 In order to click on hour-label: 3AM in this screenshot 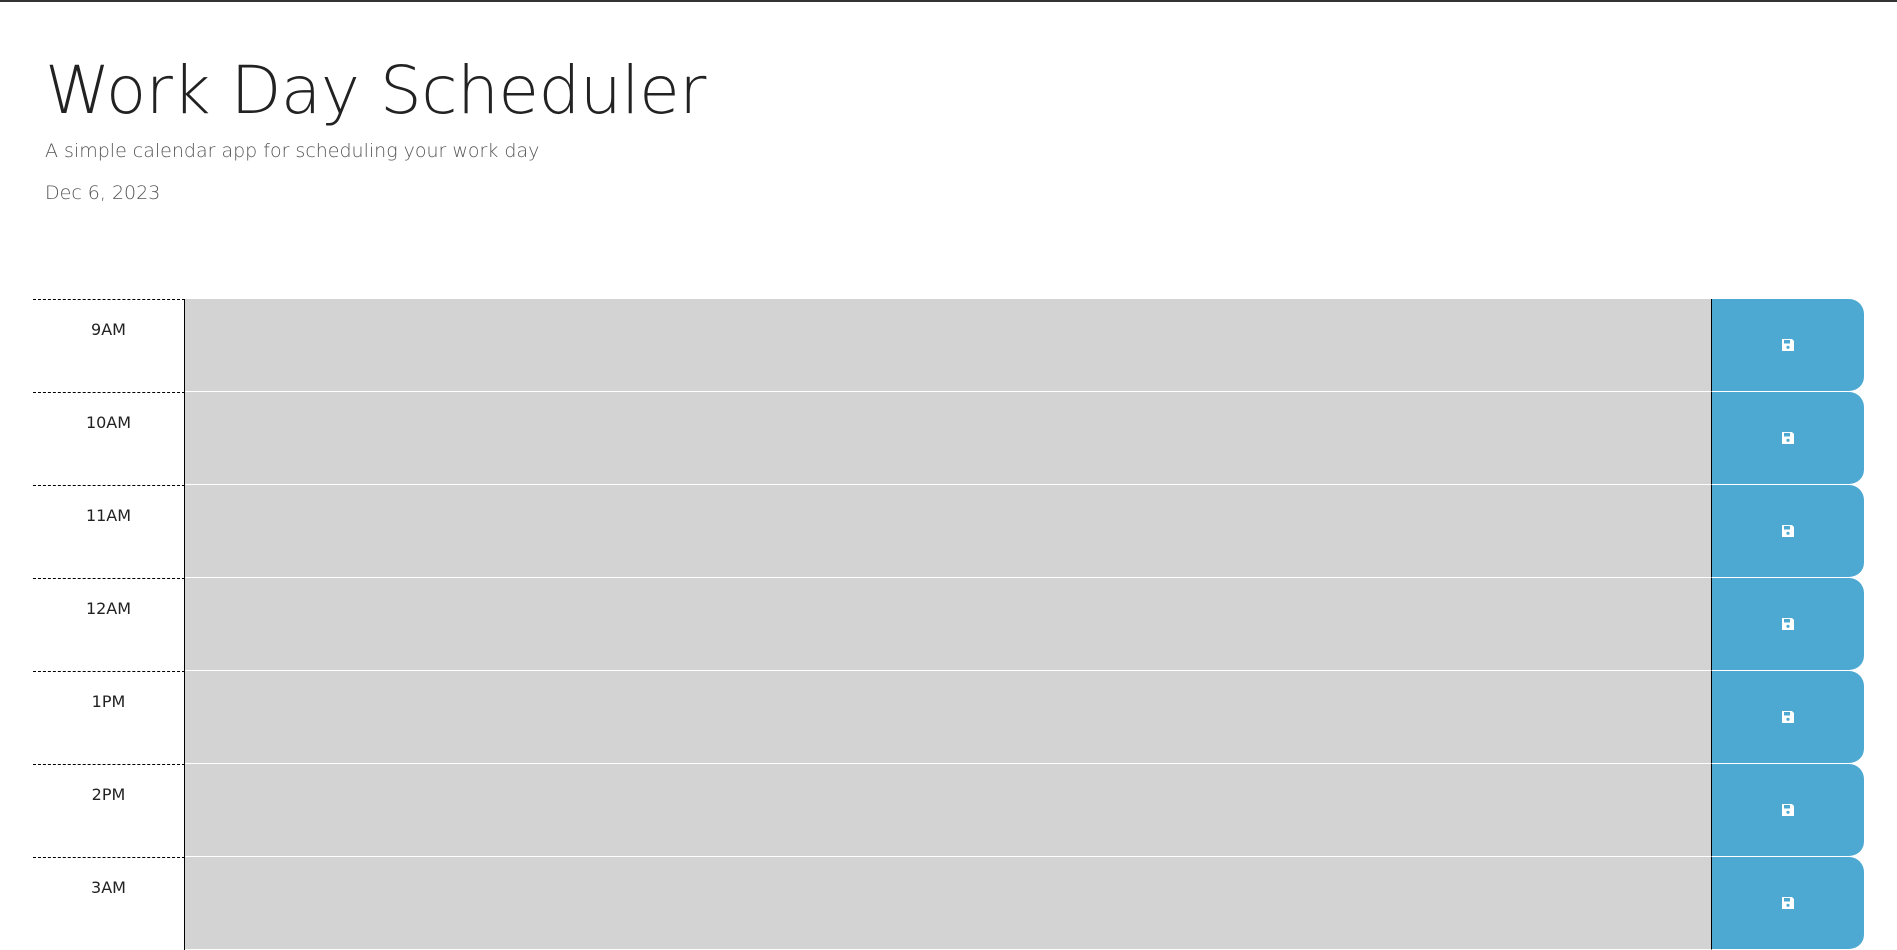, I will do `click(109, 903)`.